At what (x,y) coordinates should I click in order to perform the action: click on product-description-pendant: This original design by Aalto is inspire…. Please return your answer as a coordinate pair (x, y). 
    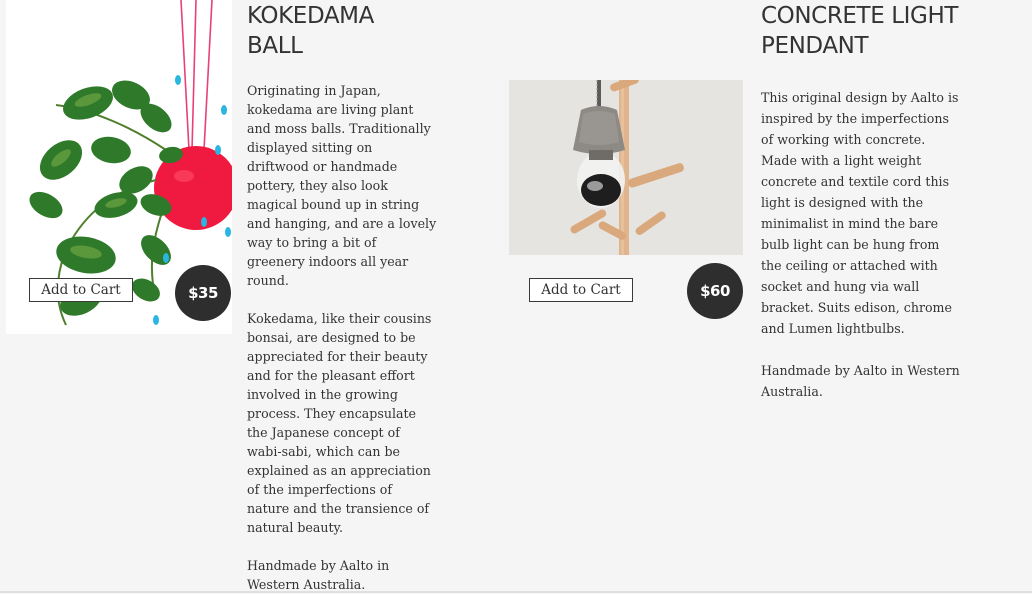
    Looking at the image, I should click on (861, 244).